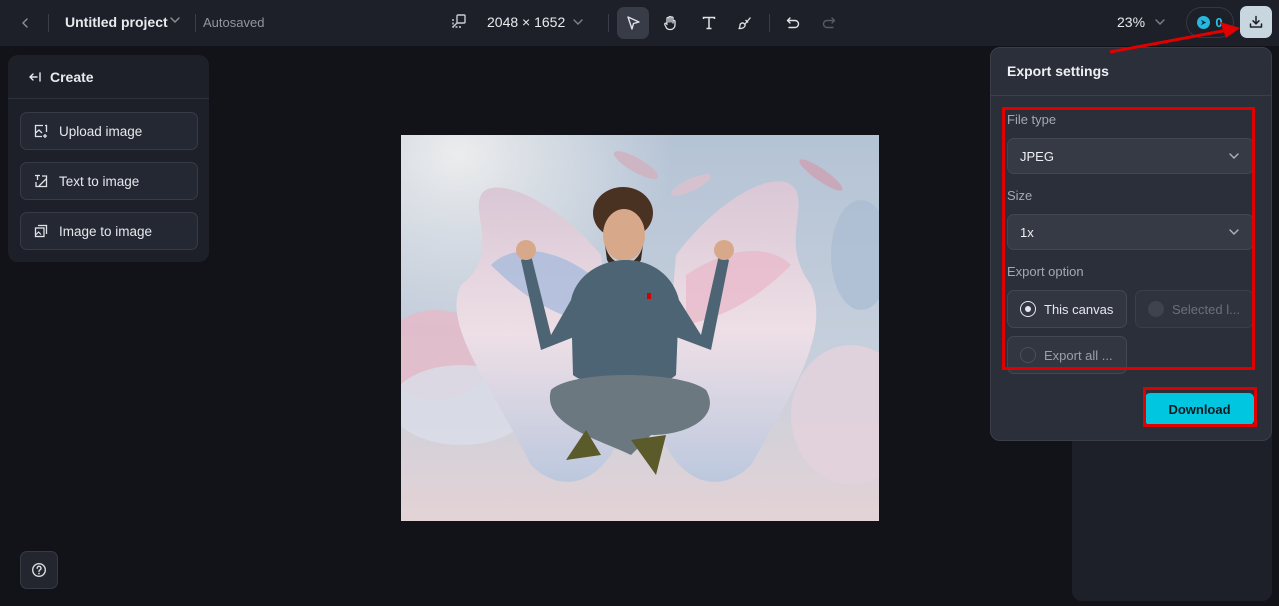 The height and width of the screenshot is (606, 1279). I want to click on redo-icon, so click(829, 23).